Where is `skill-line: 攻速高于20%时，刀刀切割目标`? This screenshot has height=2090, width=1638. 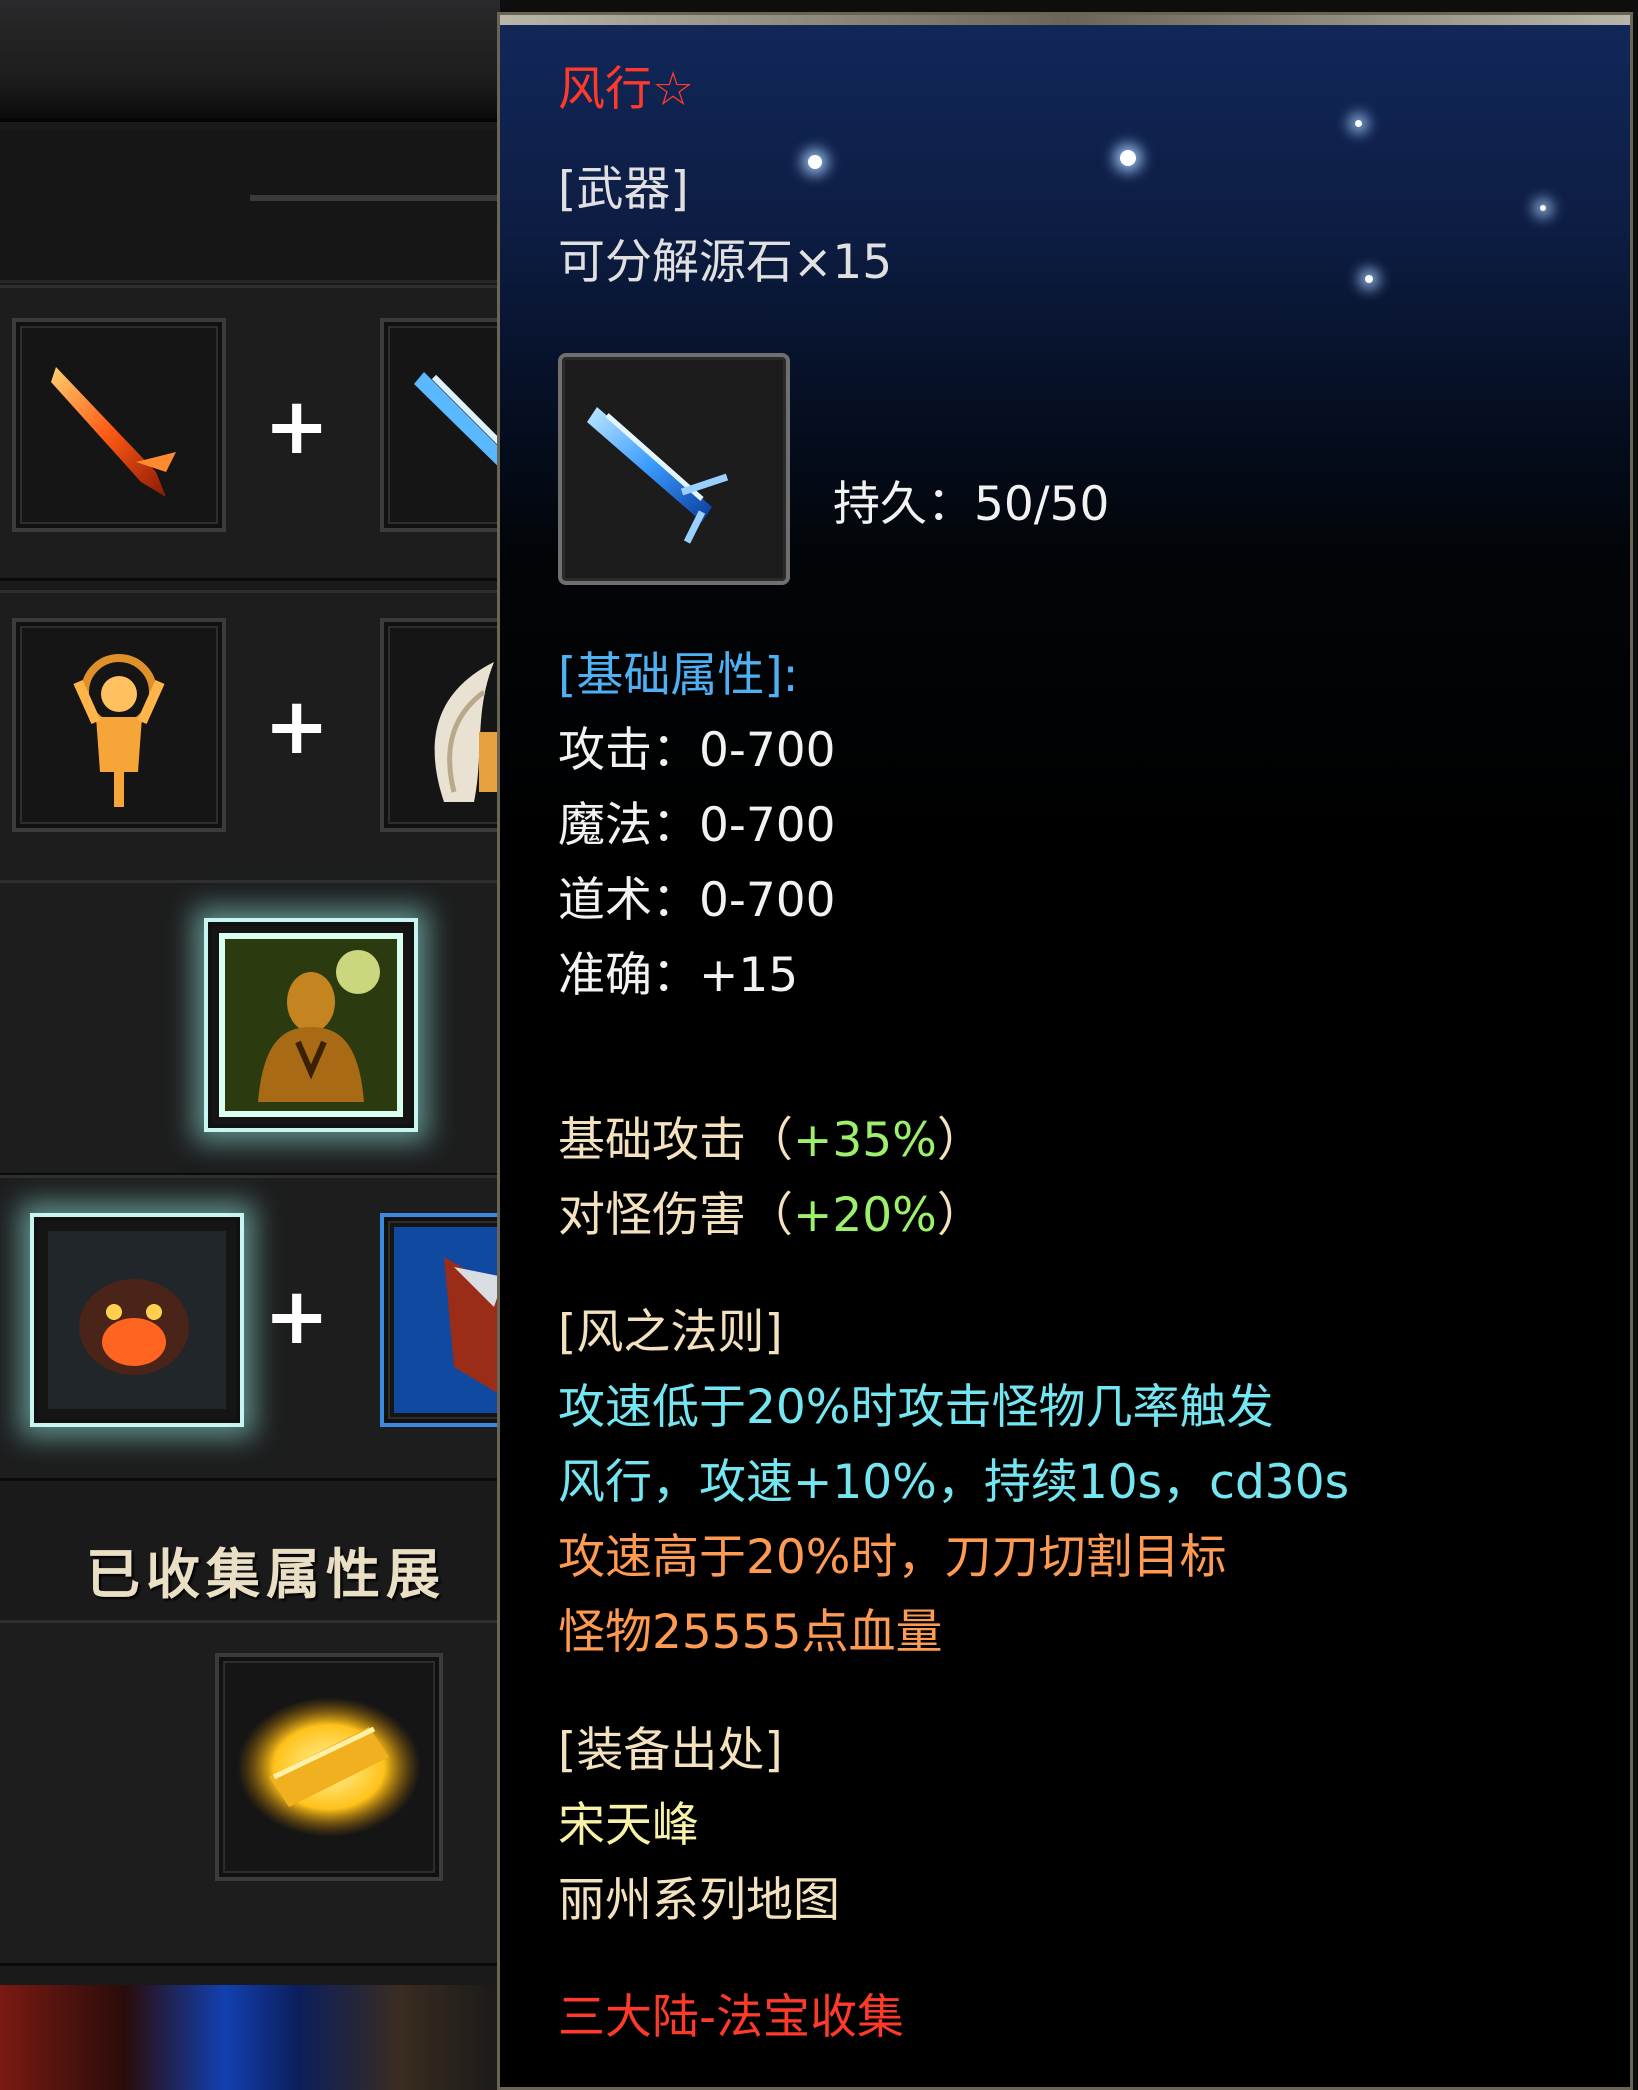
skill-line: 攻速高于20%时，刀刀切割目标 is located at coordinates (892, 1557).